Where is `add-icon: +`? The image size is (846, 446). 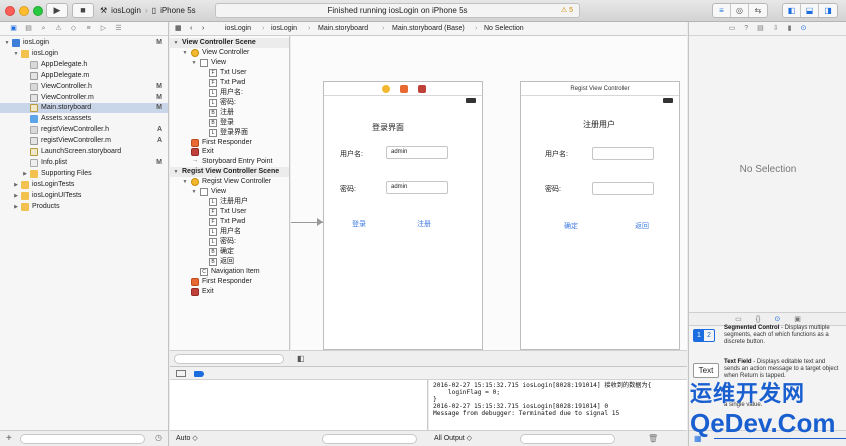 add-icon: + is located at coordinates (9, 438).